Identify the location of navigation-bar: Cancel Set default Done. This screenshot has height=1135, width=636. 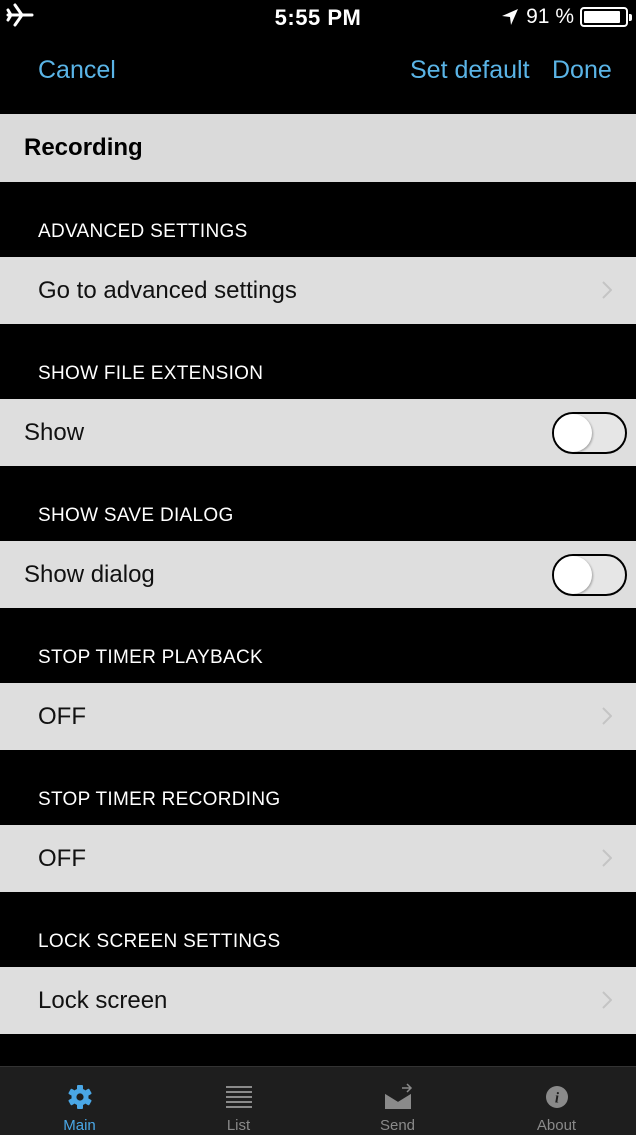
(318, 74).